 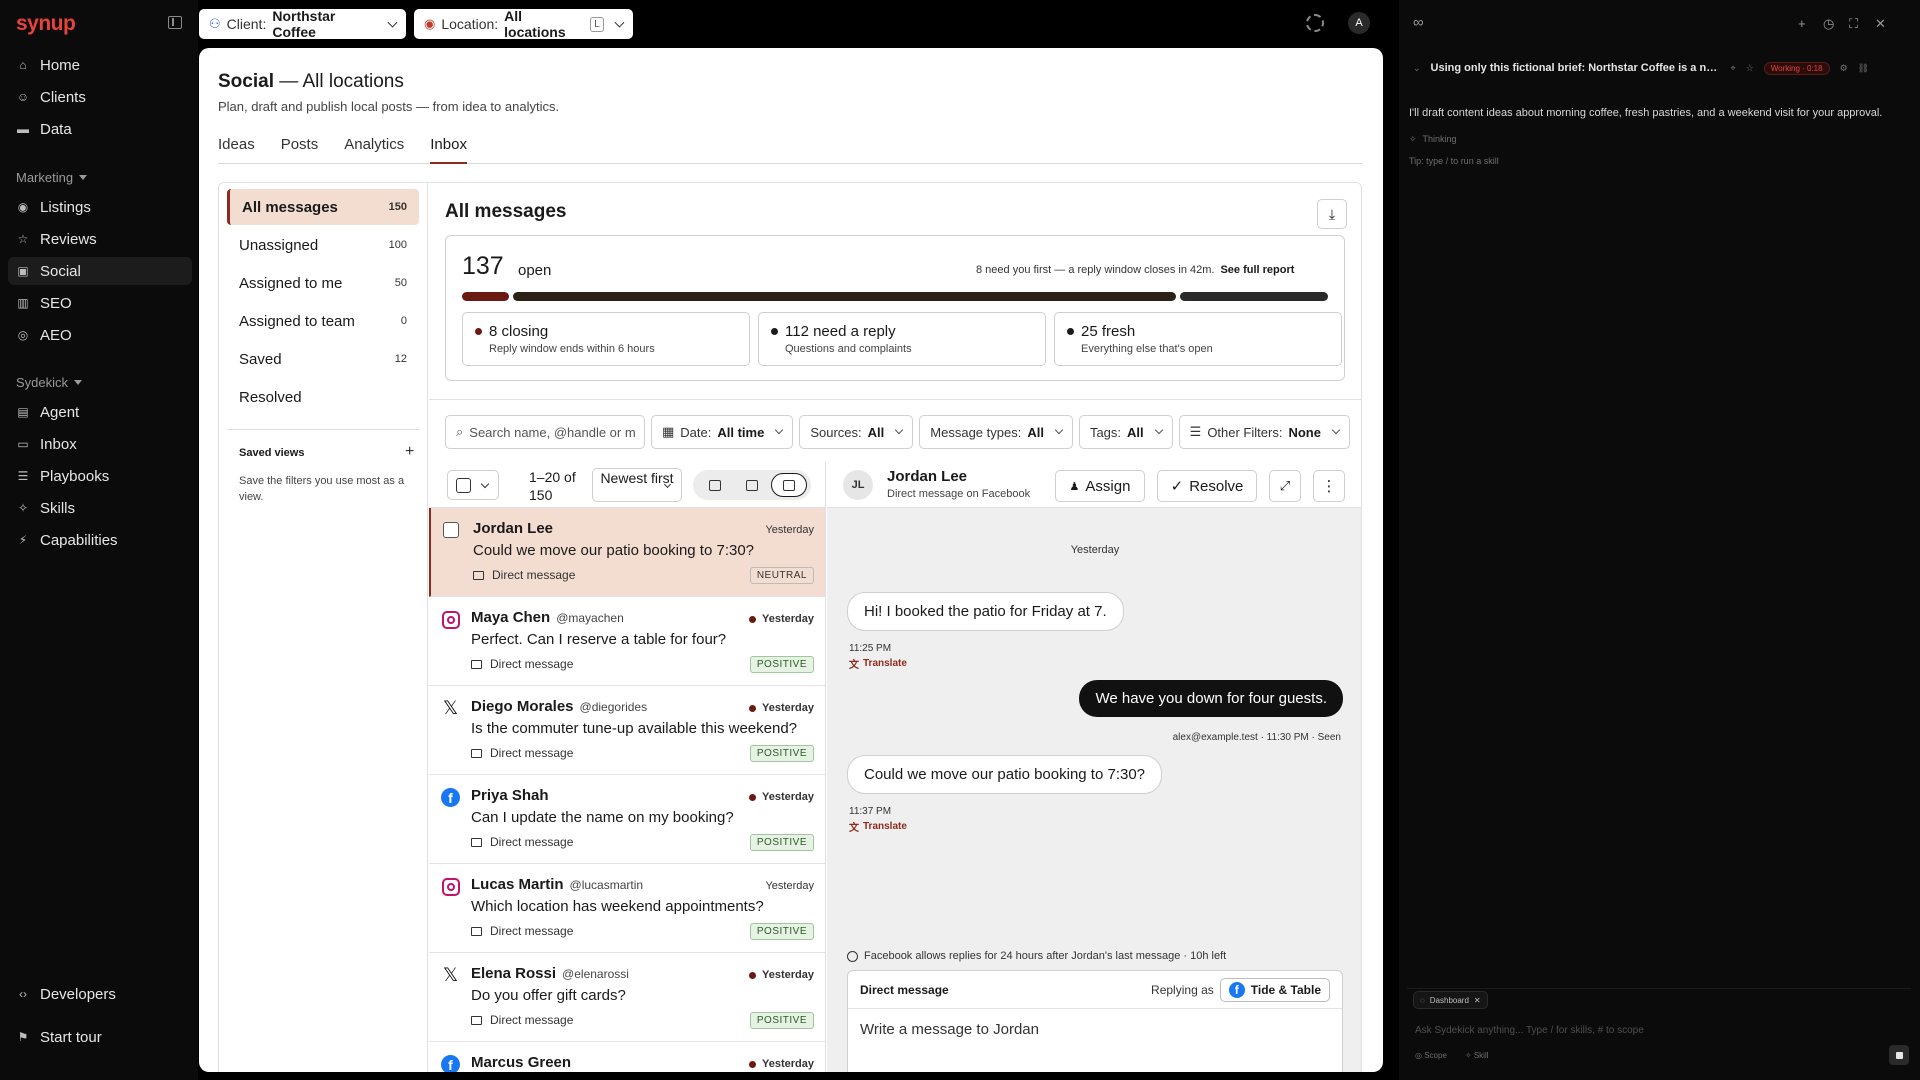 What do you see at coordinates (100, 207) in the screenshot?
I see `sidebar-item-listings: ◉ Listings` at bounding box center [100, 207].